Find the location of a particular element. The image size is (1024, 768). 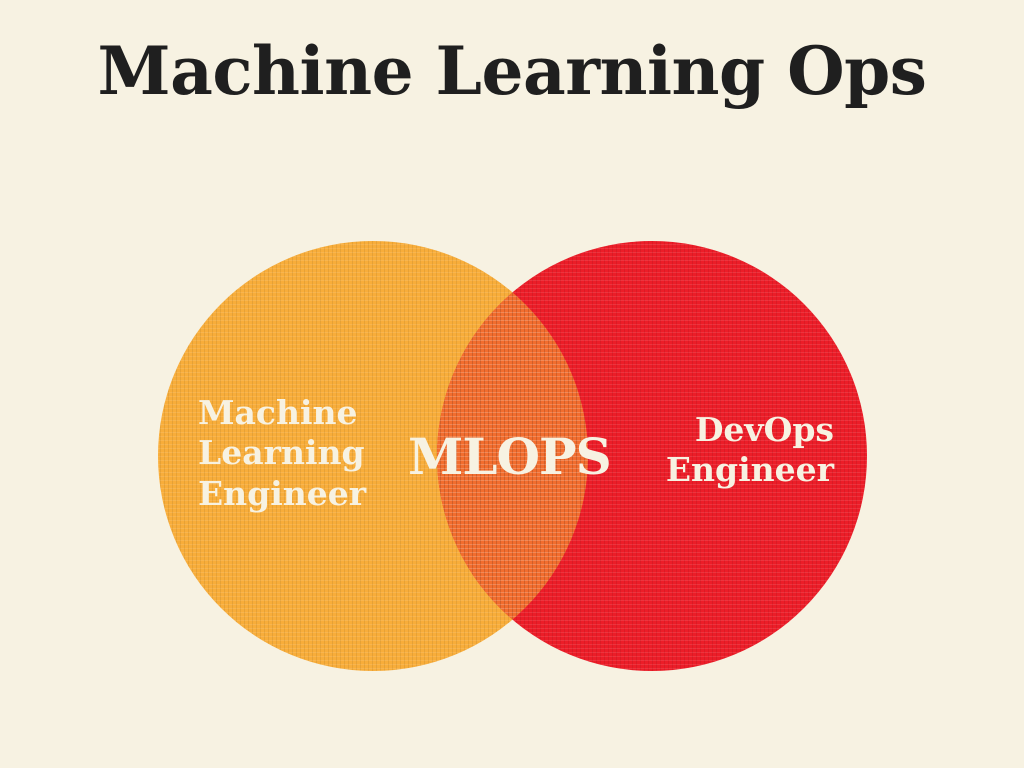

right-set-label-line: DevOps is located at coordinates (764, 429).